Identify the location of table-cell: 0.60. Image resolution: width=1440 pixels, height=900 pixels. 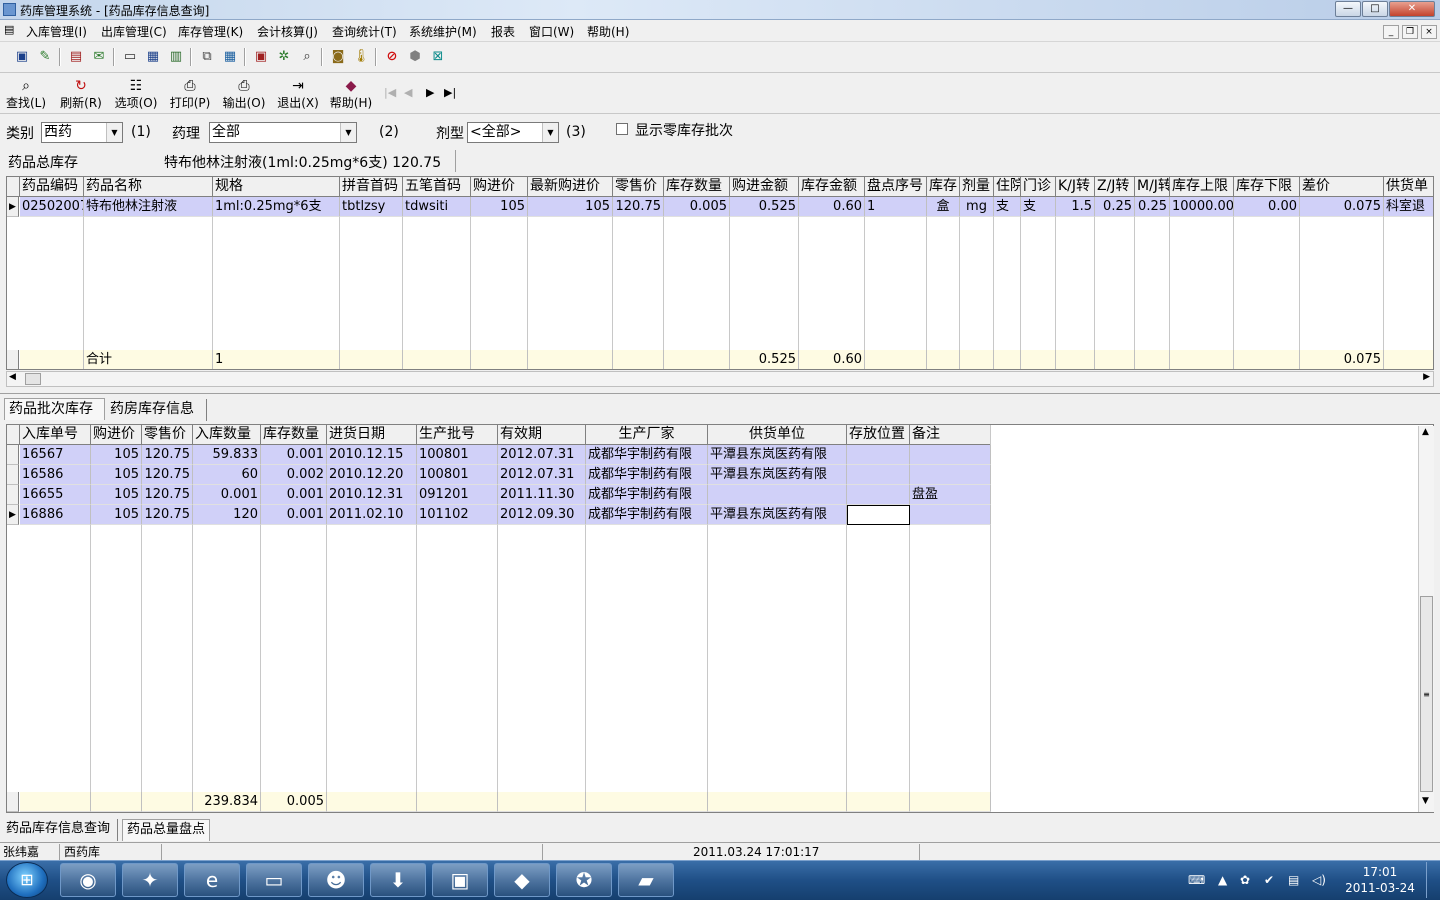
(832, 207).